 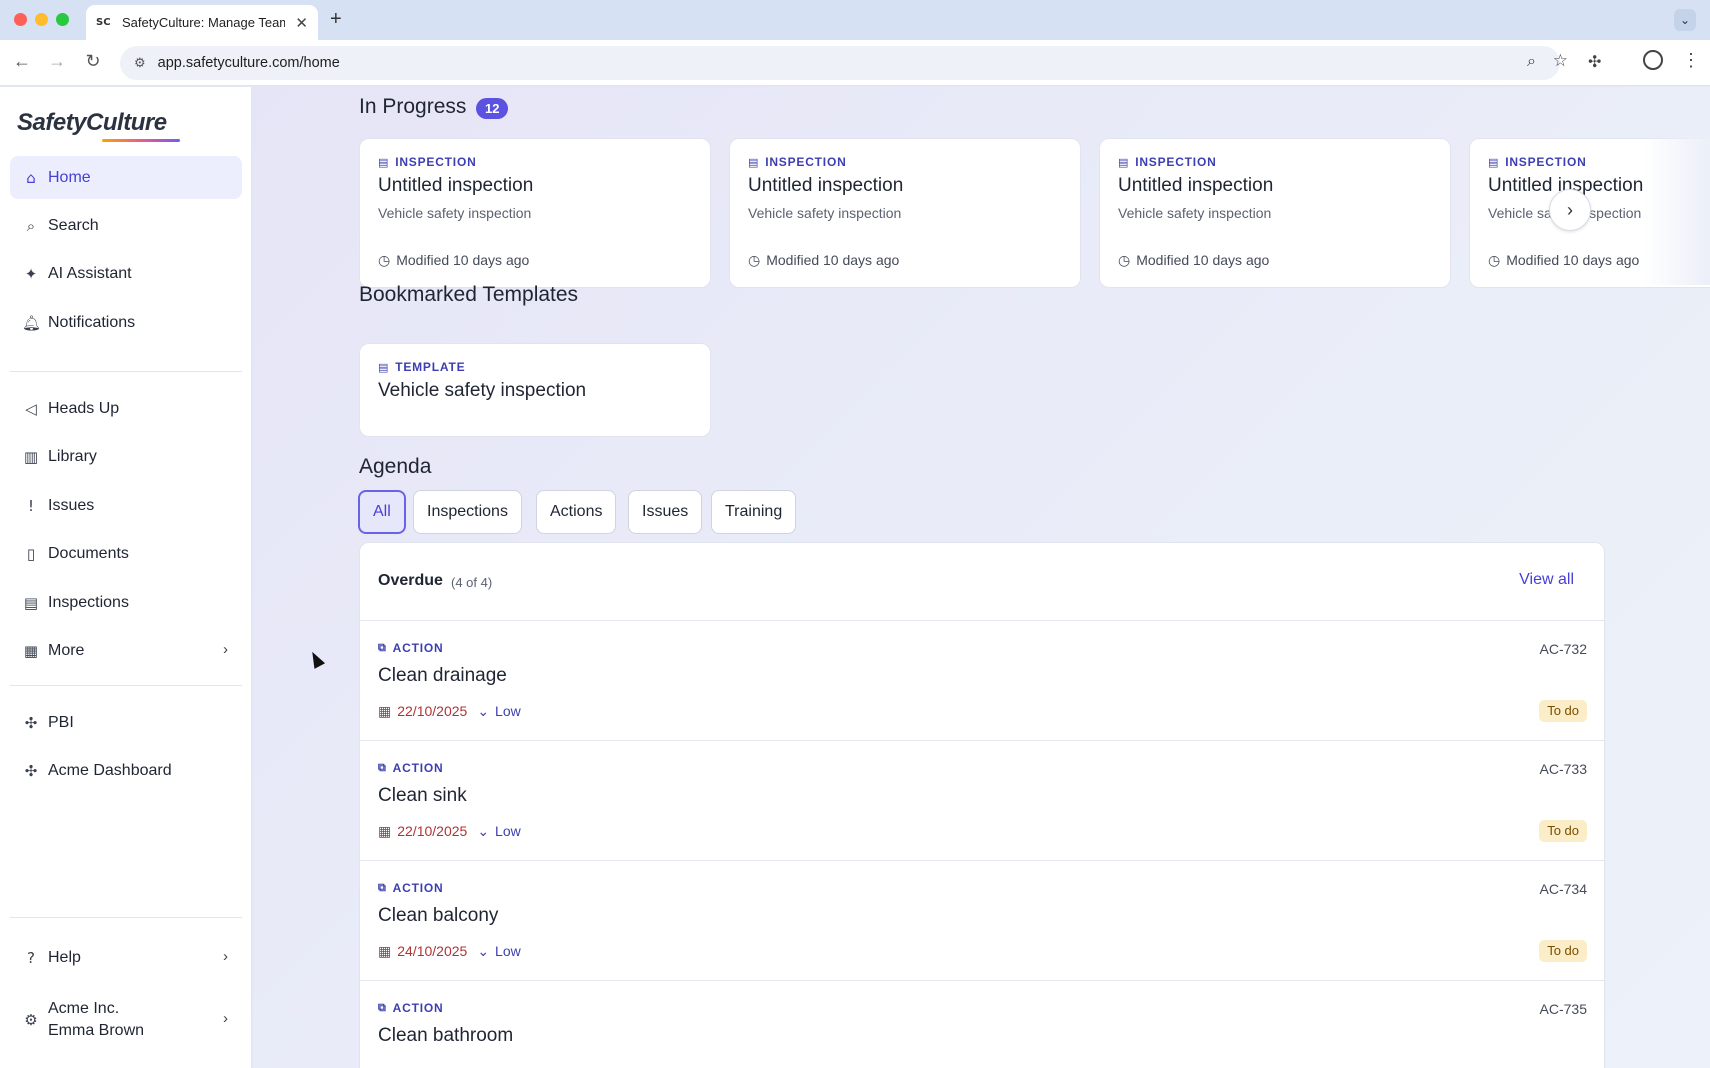 I want to click on sidebar-item-documents: ▯ Documents, so click(x=126, y=553).